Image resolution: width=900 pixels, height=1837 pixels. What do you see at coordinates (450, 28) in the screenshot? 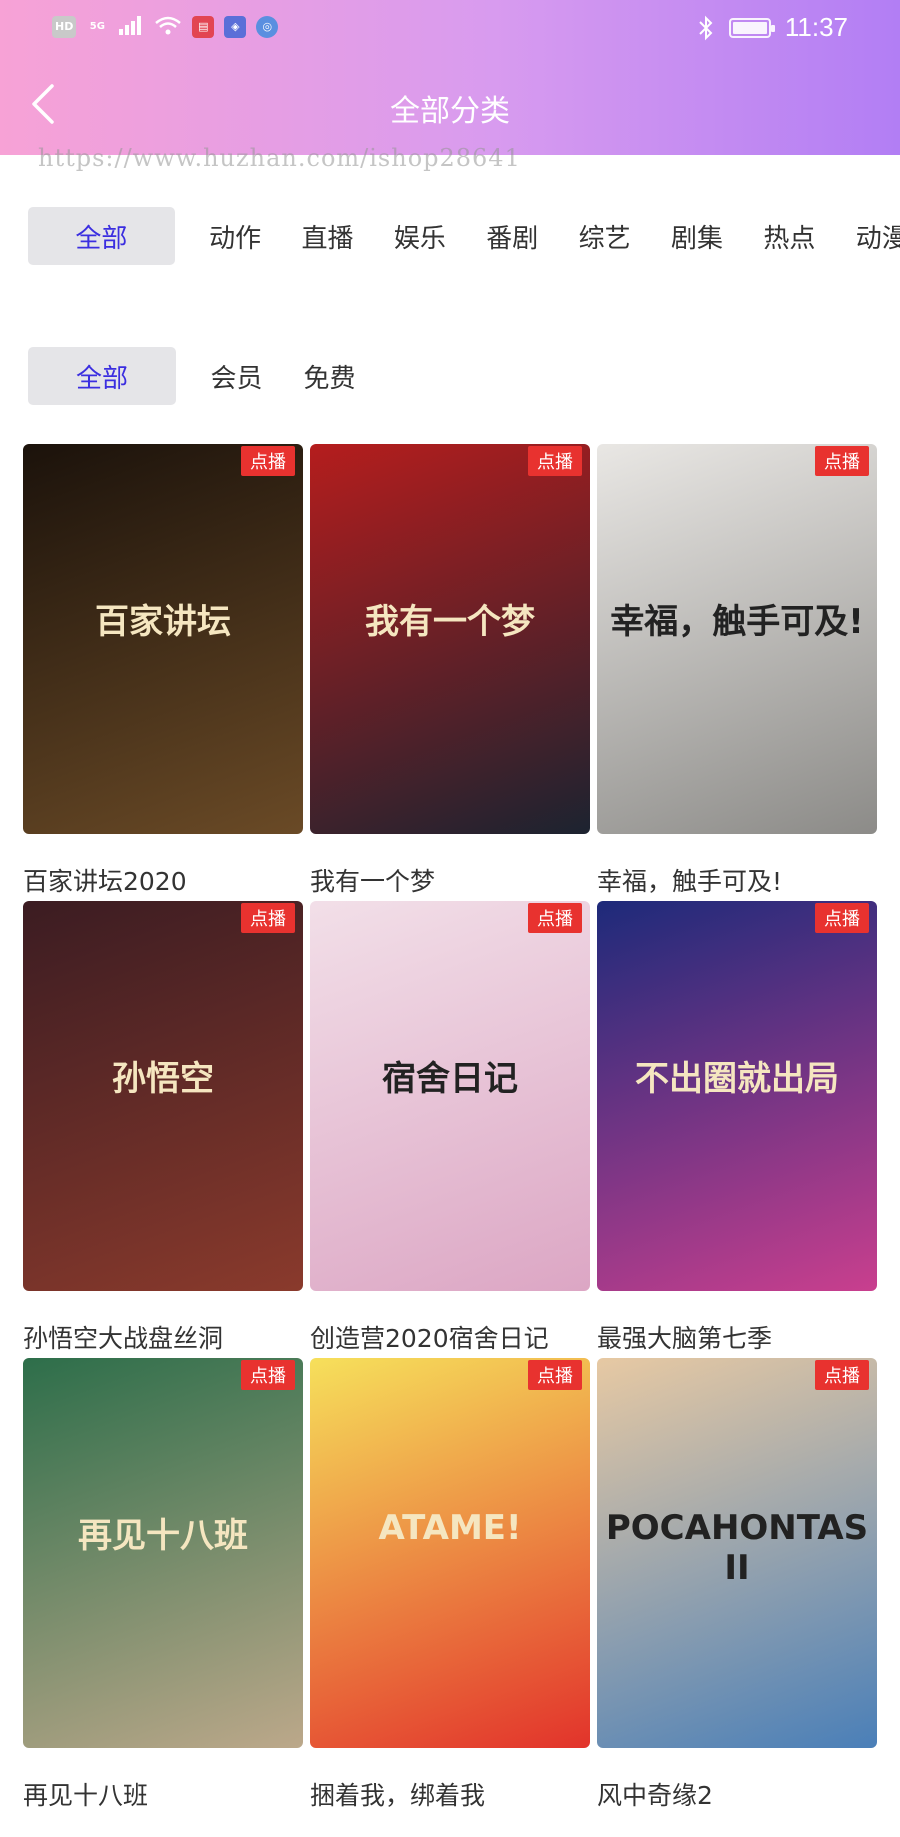
I see `status-bar: HD 5G ▤ ◈ ◎ 11:37` at bounding box center [450, 28].